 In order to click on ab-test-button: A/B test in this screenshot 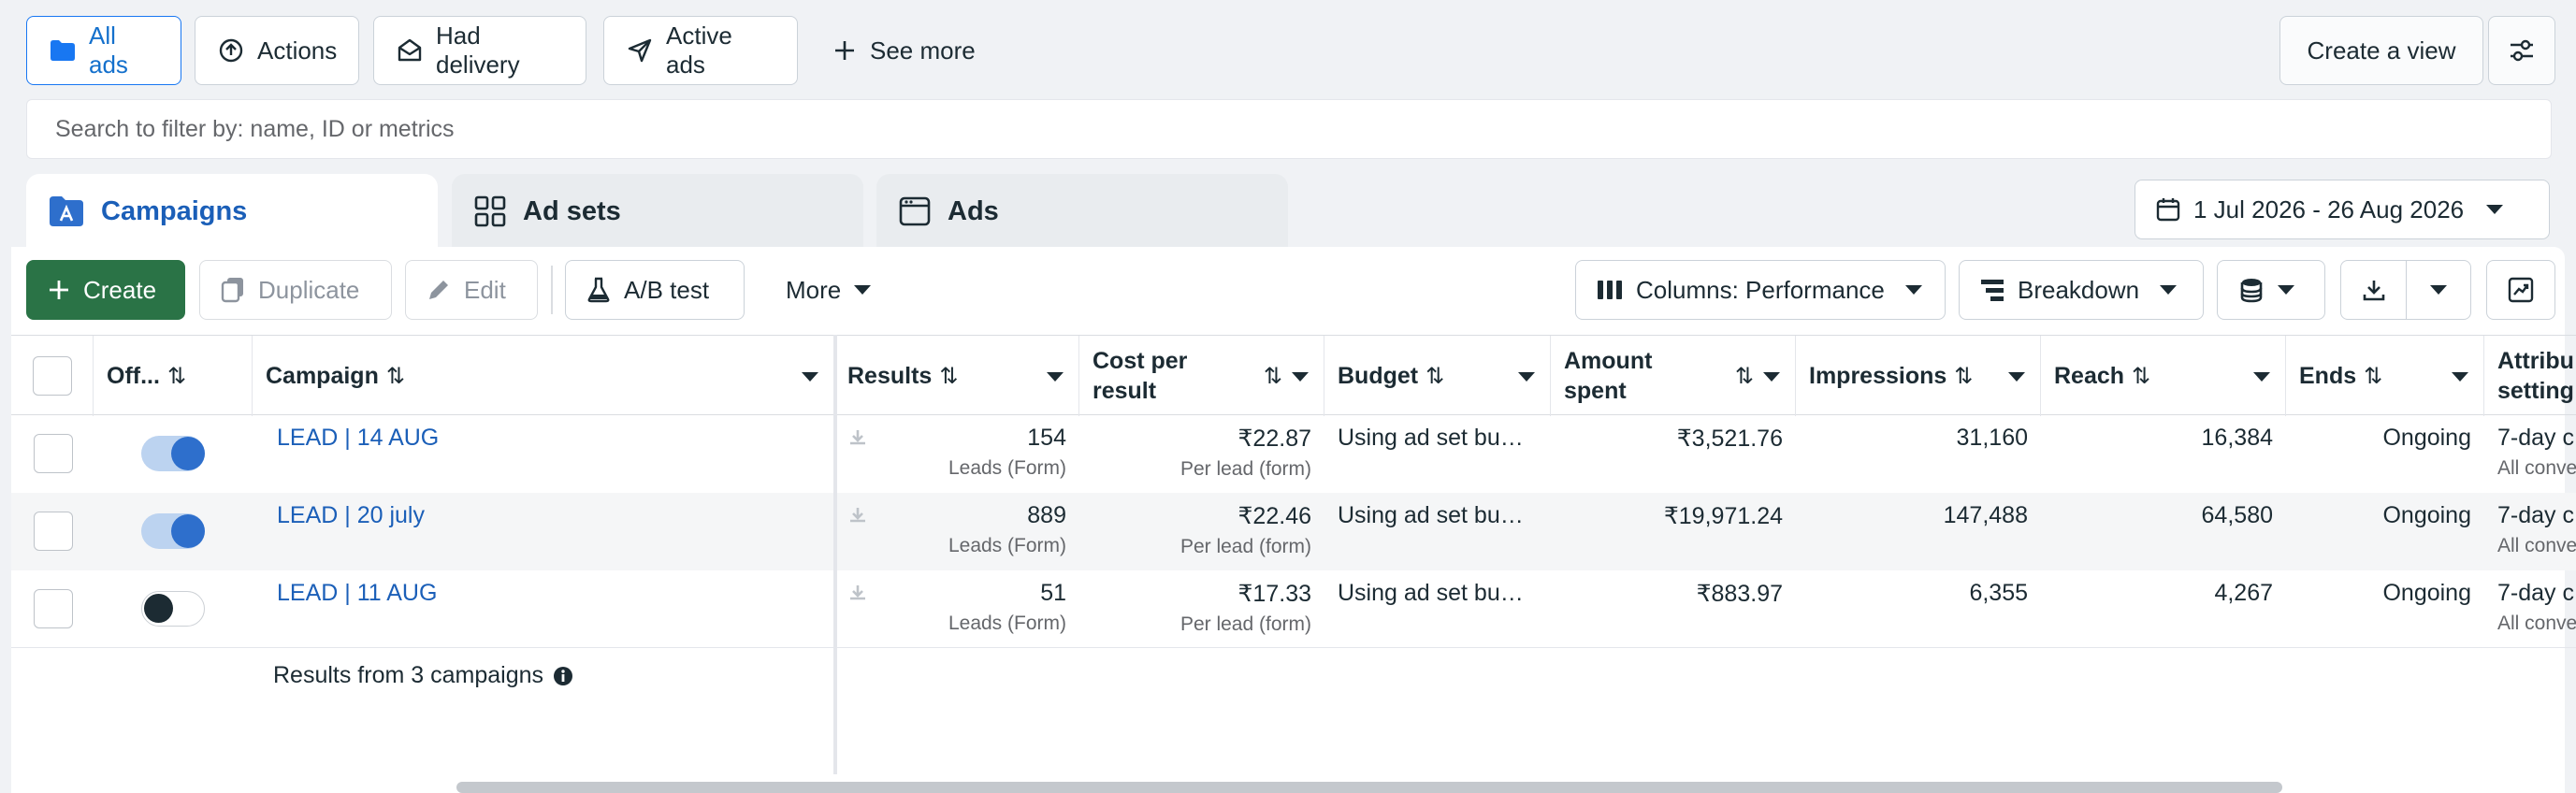, I will do `click(655, 290)`.